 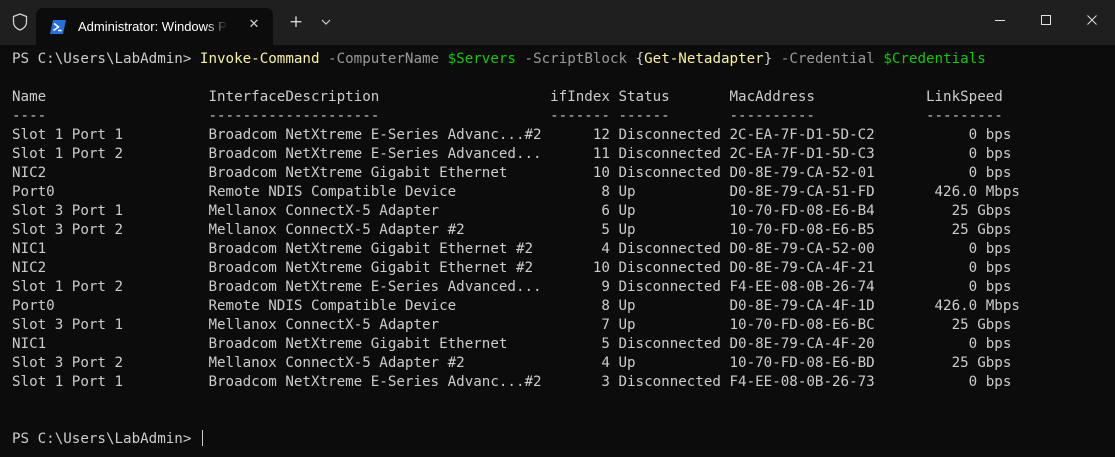 I want to click on minimize-icon, so click(x=1000, y=20).